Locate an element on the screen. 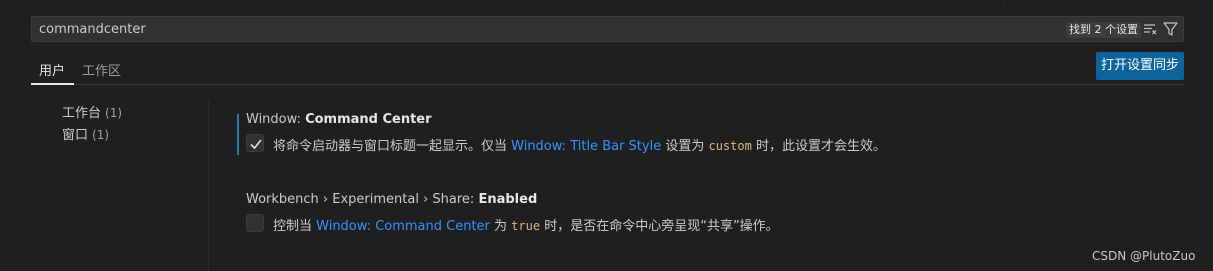 The width and height of the screenshot is (1213, 271). desc-code: custom is located at coordinates (730, 146).